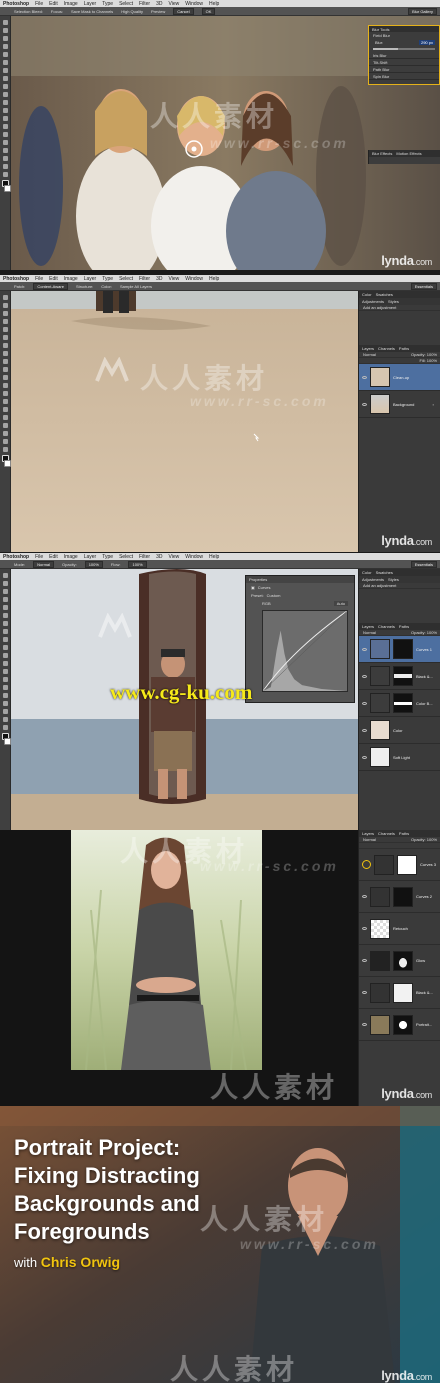  I want to click on tab-adjustments: Adjustments, so click(373, 301).